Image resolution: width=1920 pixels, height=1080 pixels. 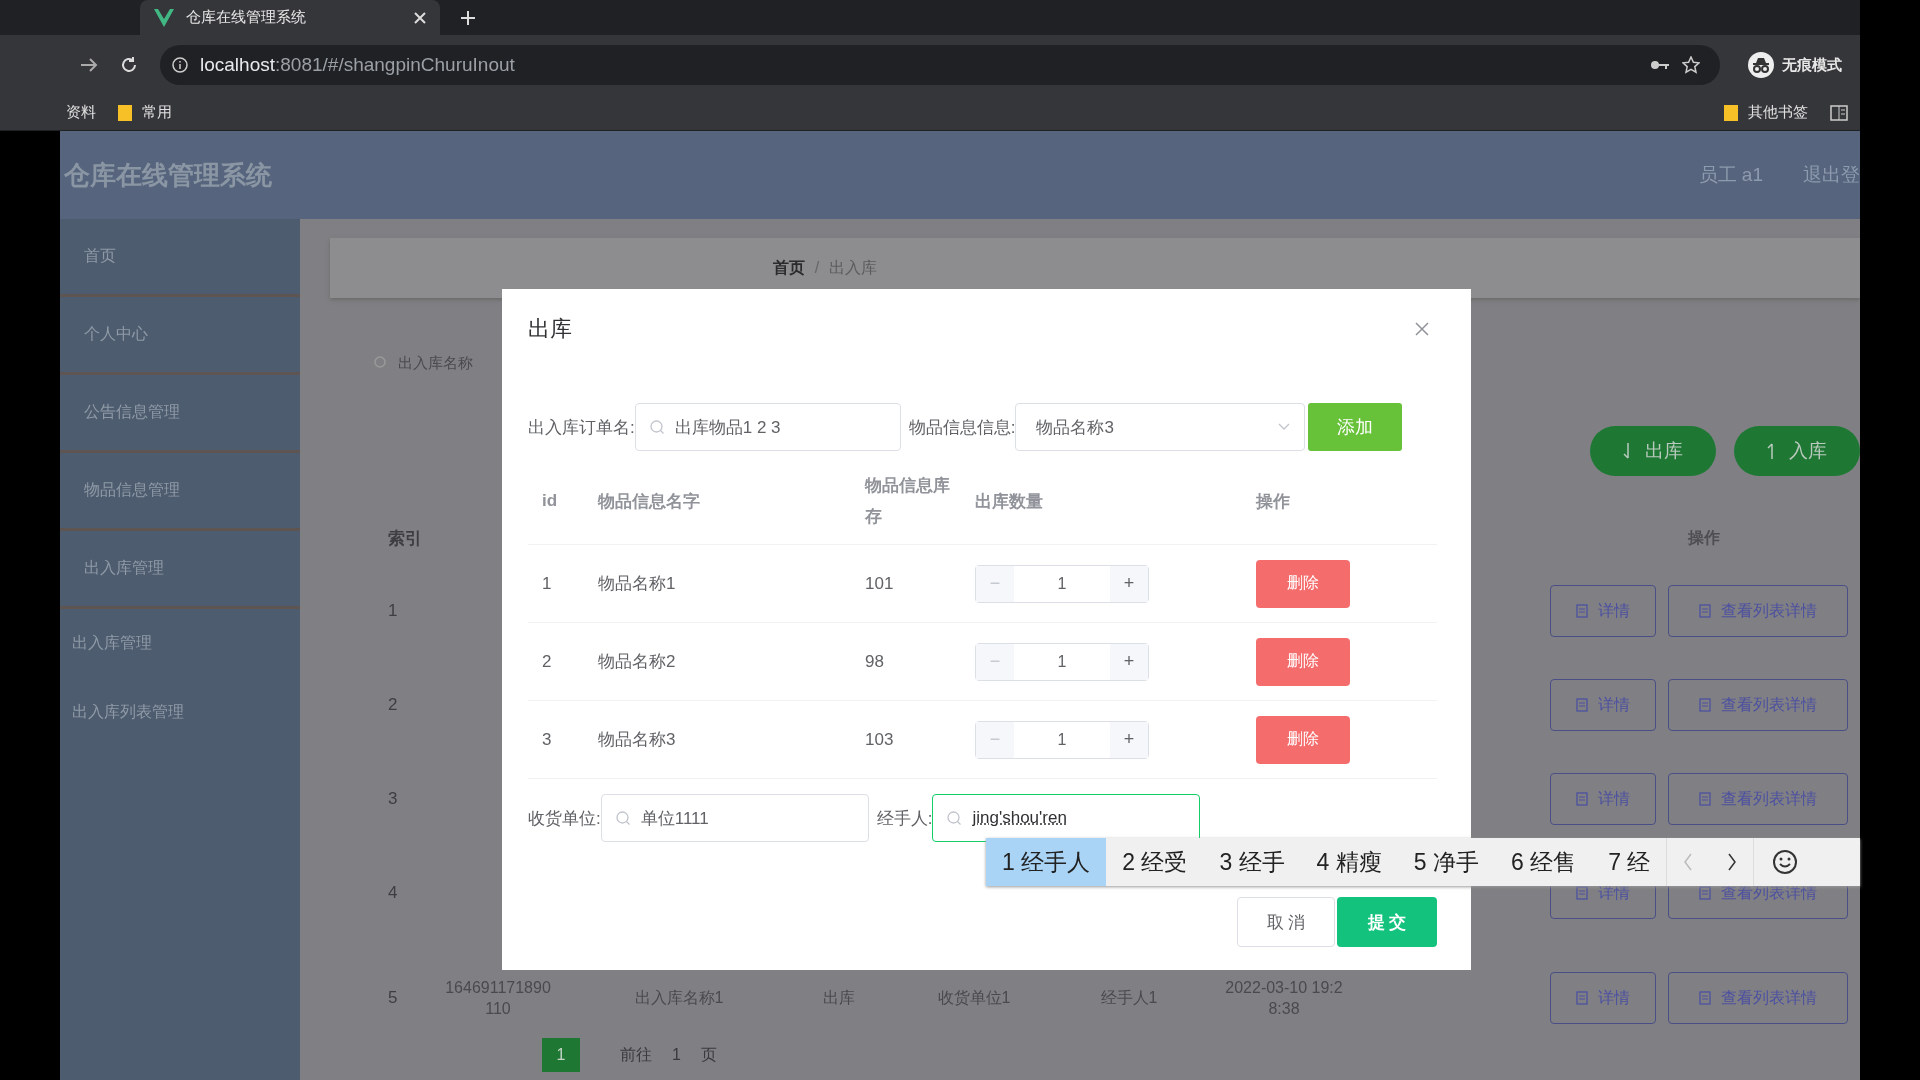 What do you see at coordinates (1286, 922) in the screenshot?
I see `cancel-button: 取 消` at bounding box center [1286, 922].